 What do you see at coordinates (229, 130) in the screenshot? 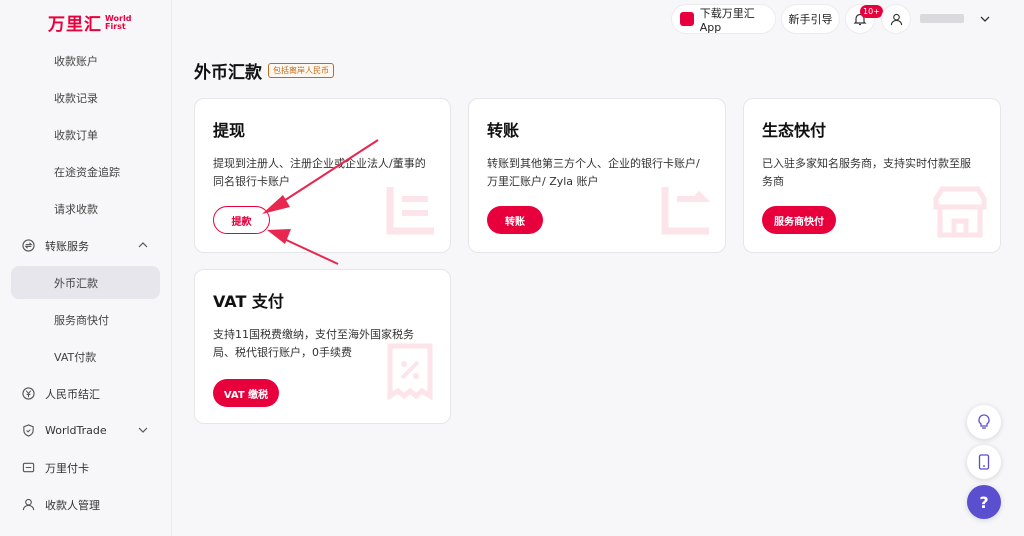
I see `card-title: 提现` at bounding box center [229, 130].